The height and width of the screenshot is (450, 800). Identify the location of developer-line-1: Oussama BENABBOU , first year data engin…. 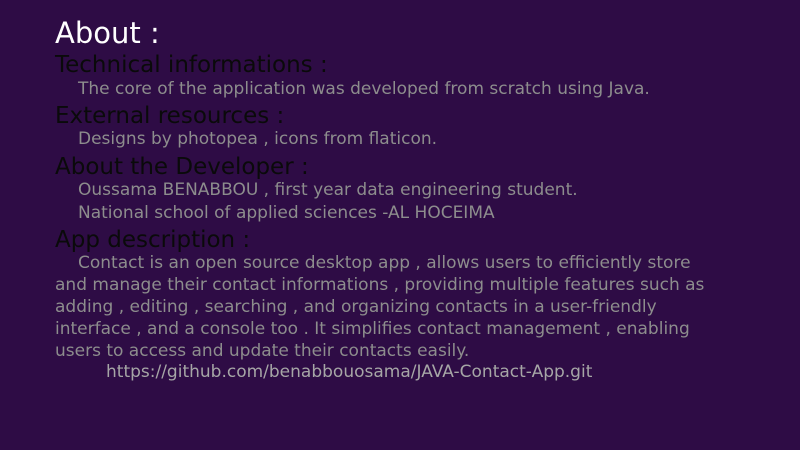
(328, 190).